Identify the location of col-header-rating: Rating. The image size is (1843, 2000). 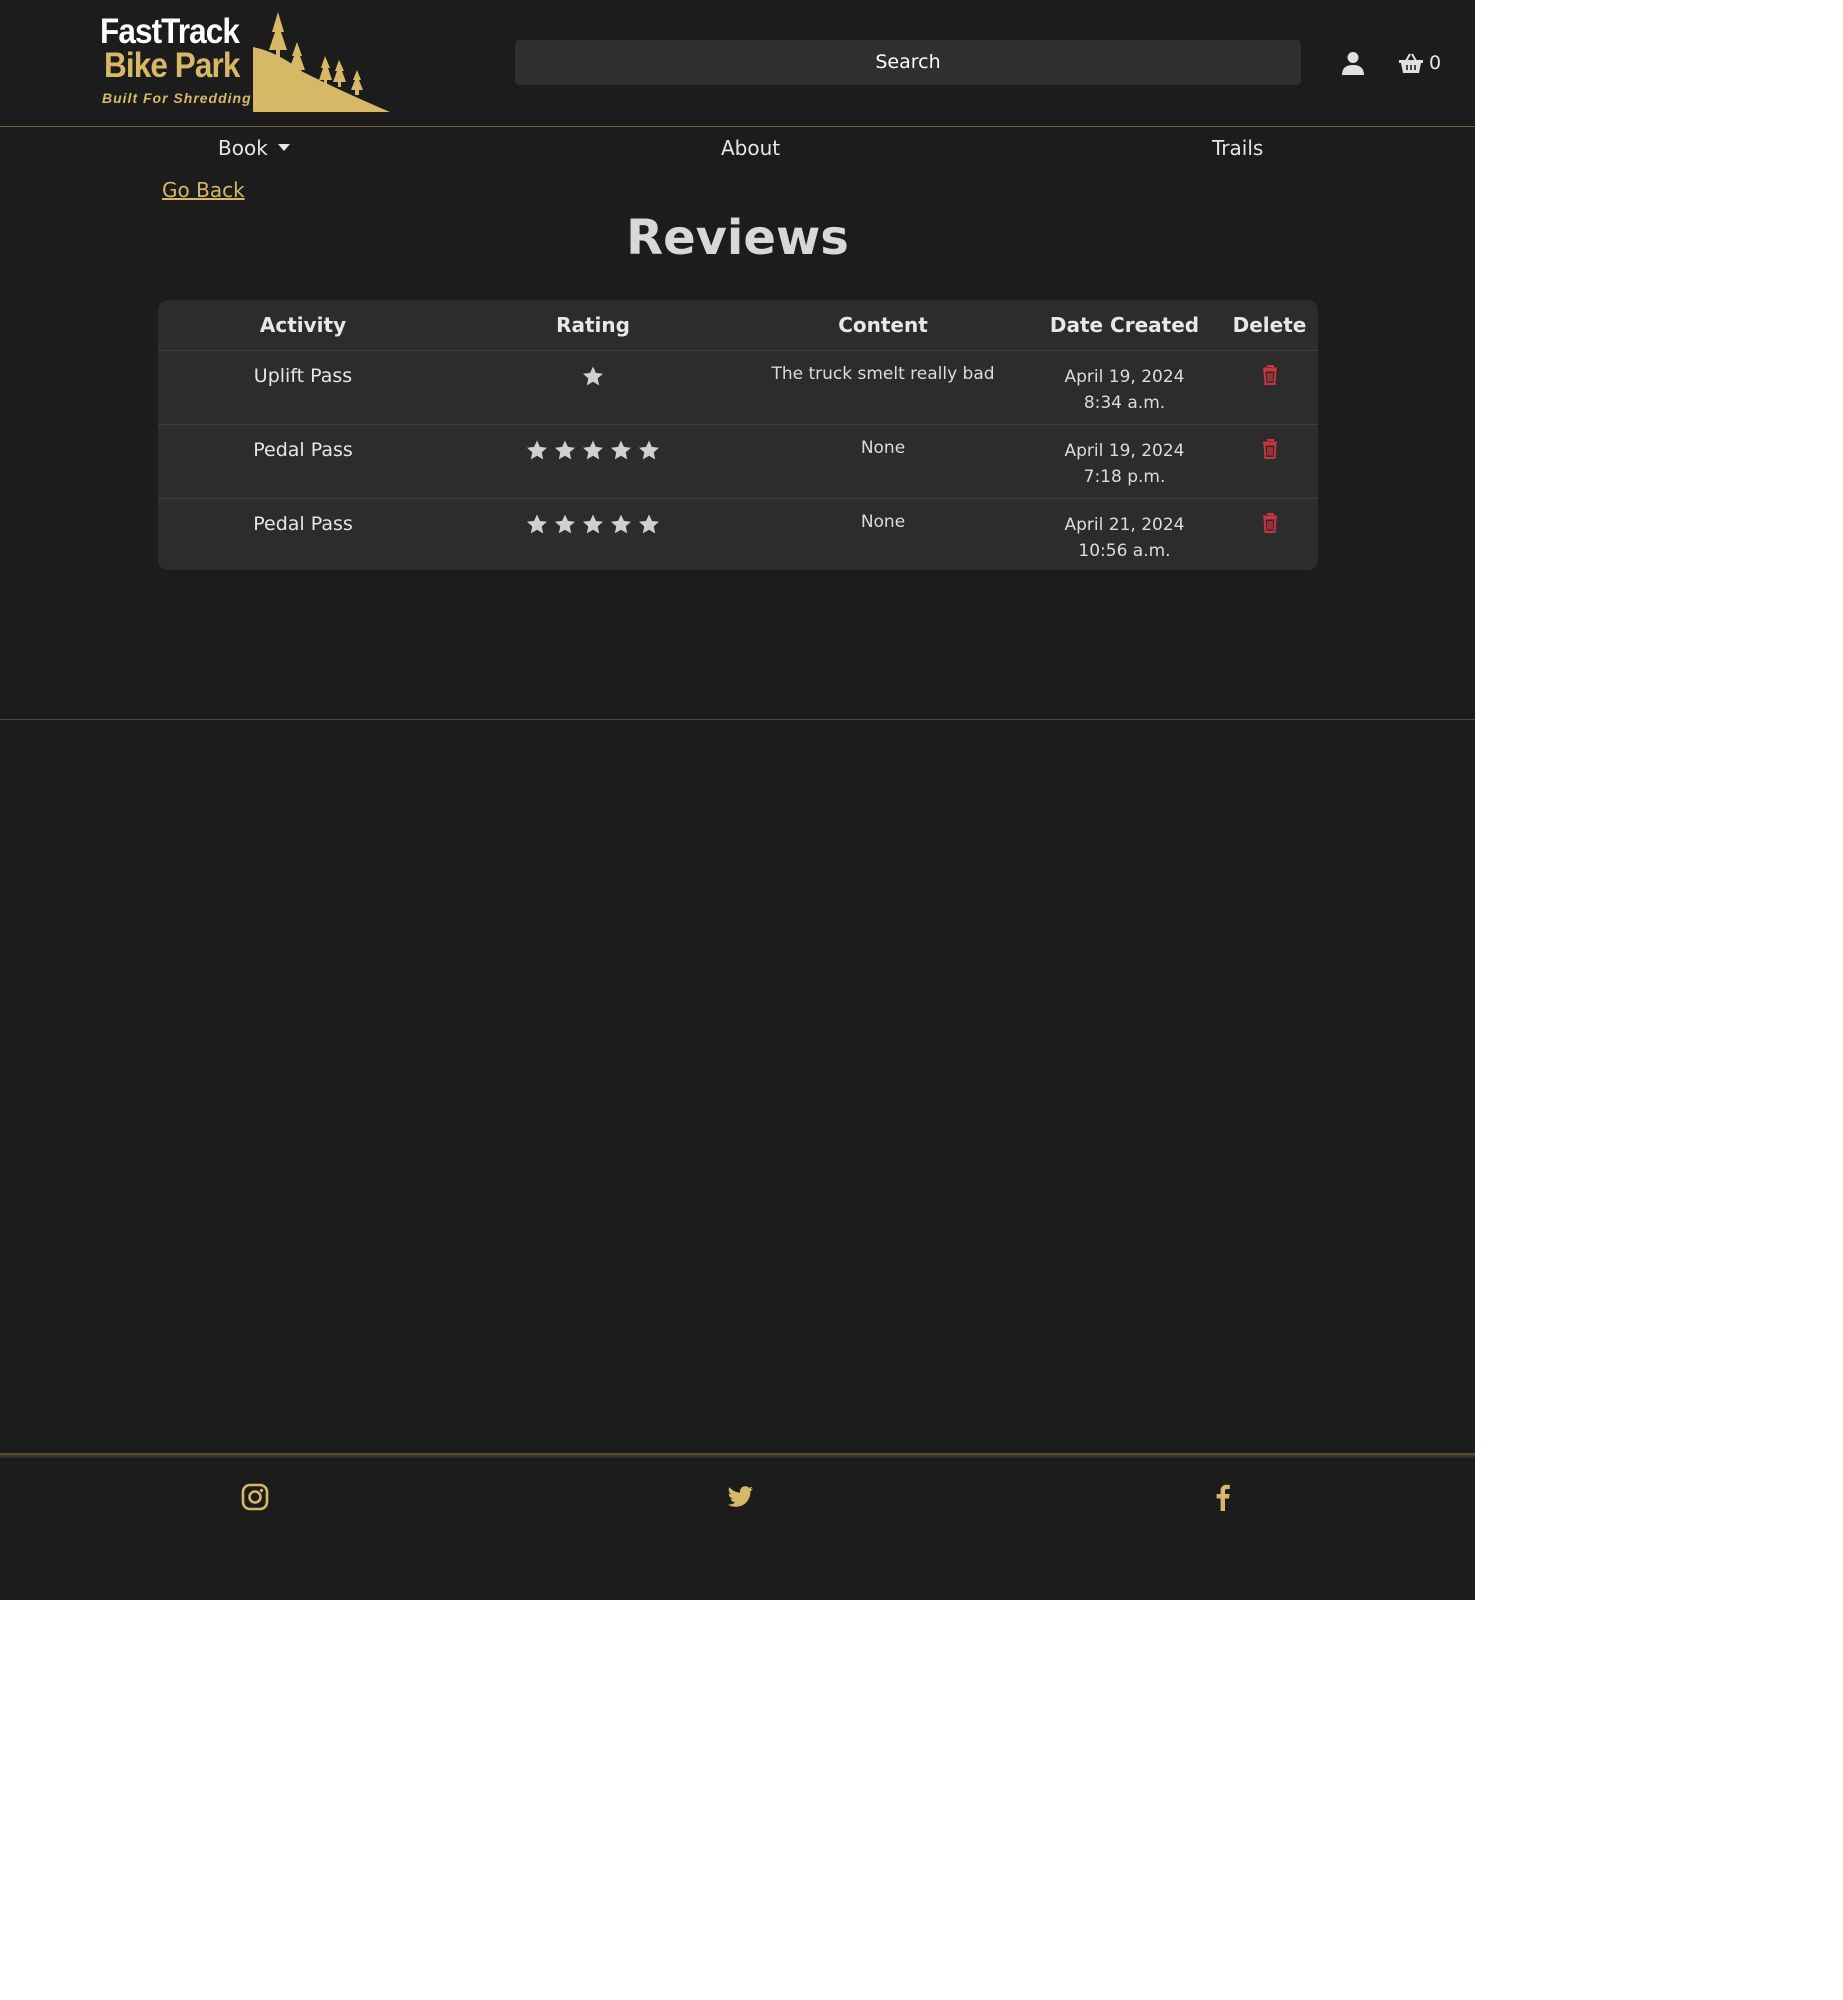
(593, 325).